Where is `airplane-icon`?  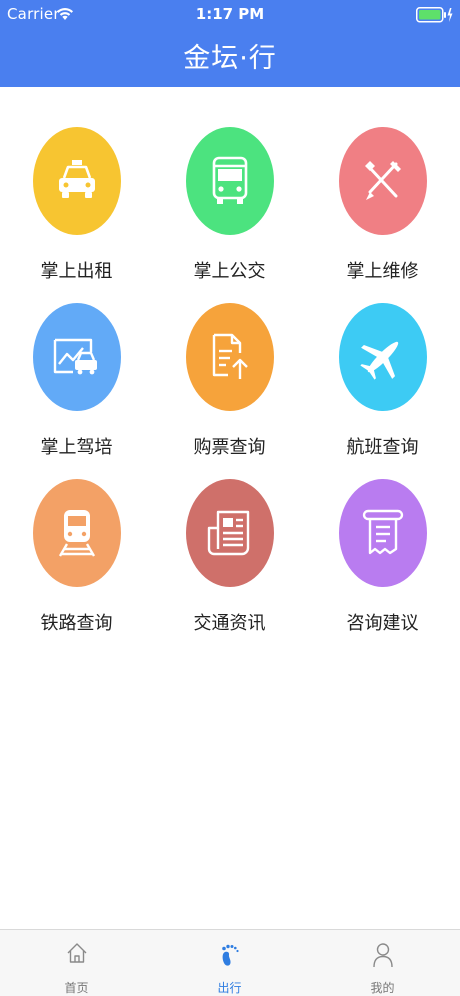
airplane-icon is located at coordinates (383, 357).